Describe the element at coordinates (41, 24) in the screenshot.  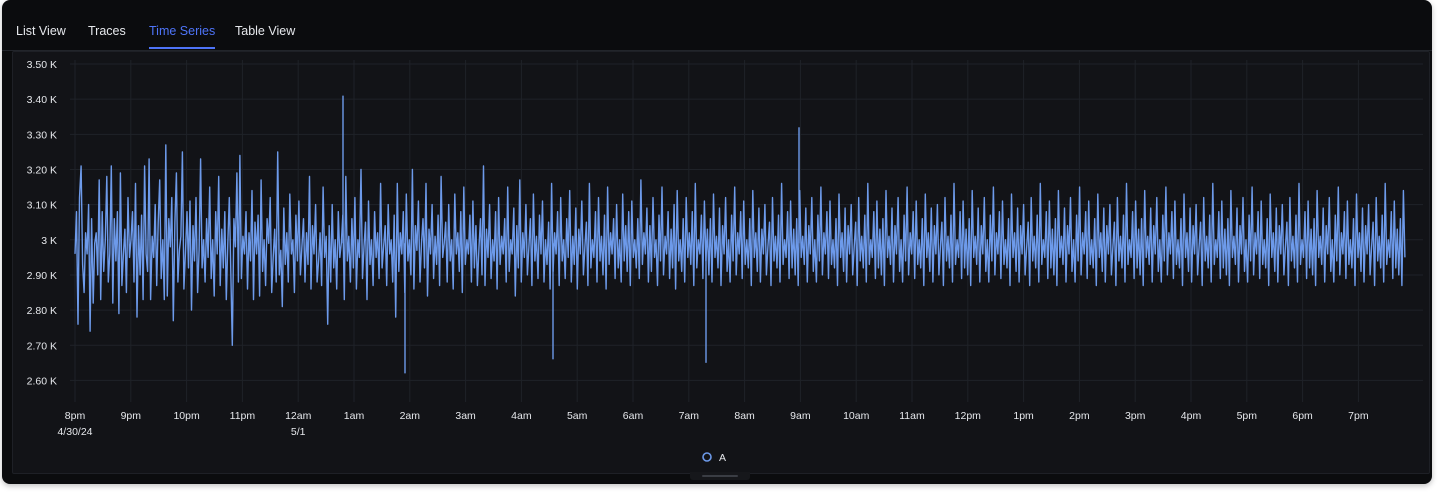
I see `tab-list-view: List View` at that location.